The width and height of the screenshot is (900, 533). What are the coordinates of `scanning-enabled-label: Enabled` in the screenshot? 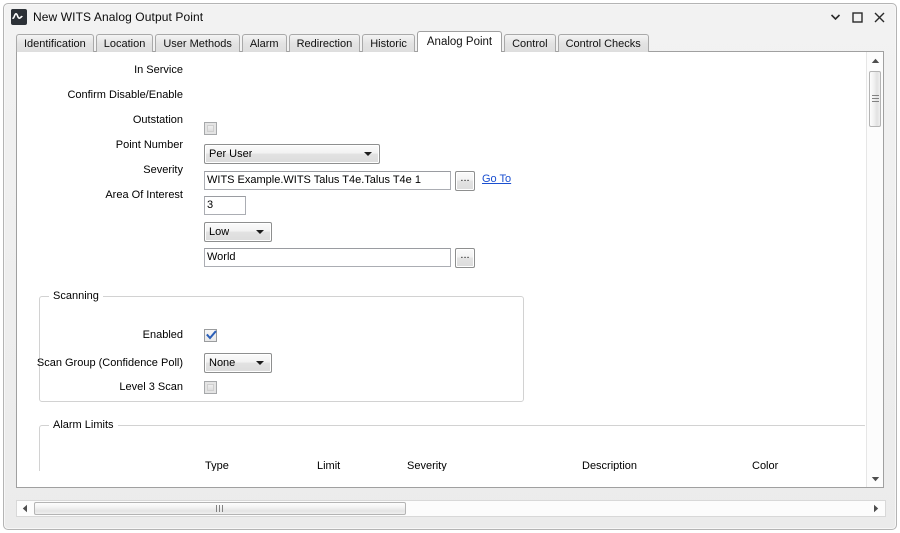 It's located at (162, 335).